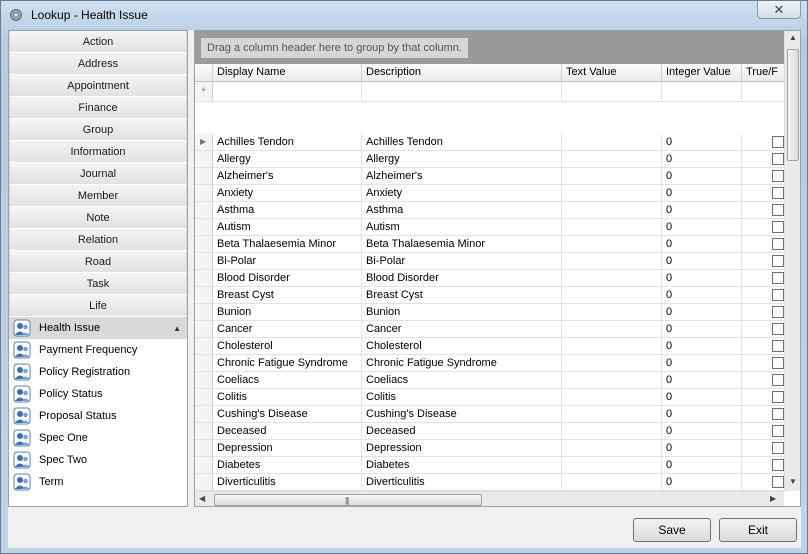  What do you see at coordinates (202, 498) in the screenshot?
I see `scroll-left-arrow-icon: ◀` at bounding box center [202, 498].